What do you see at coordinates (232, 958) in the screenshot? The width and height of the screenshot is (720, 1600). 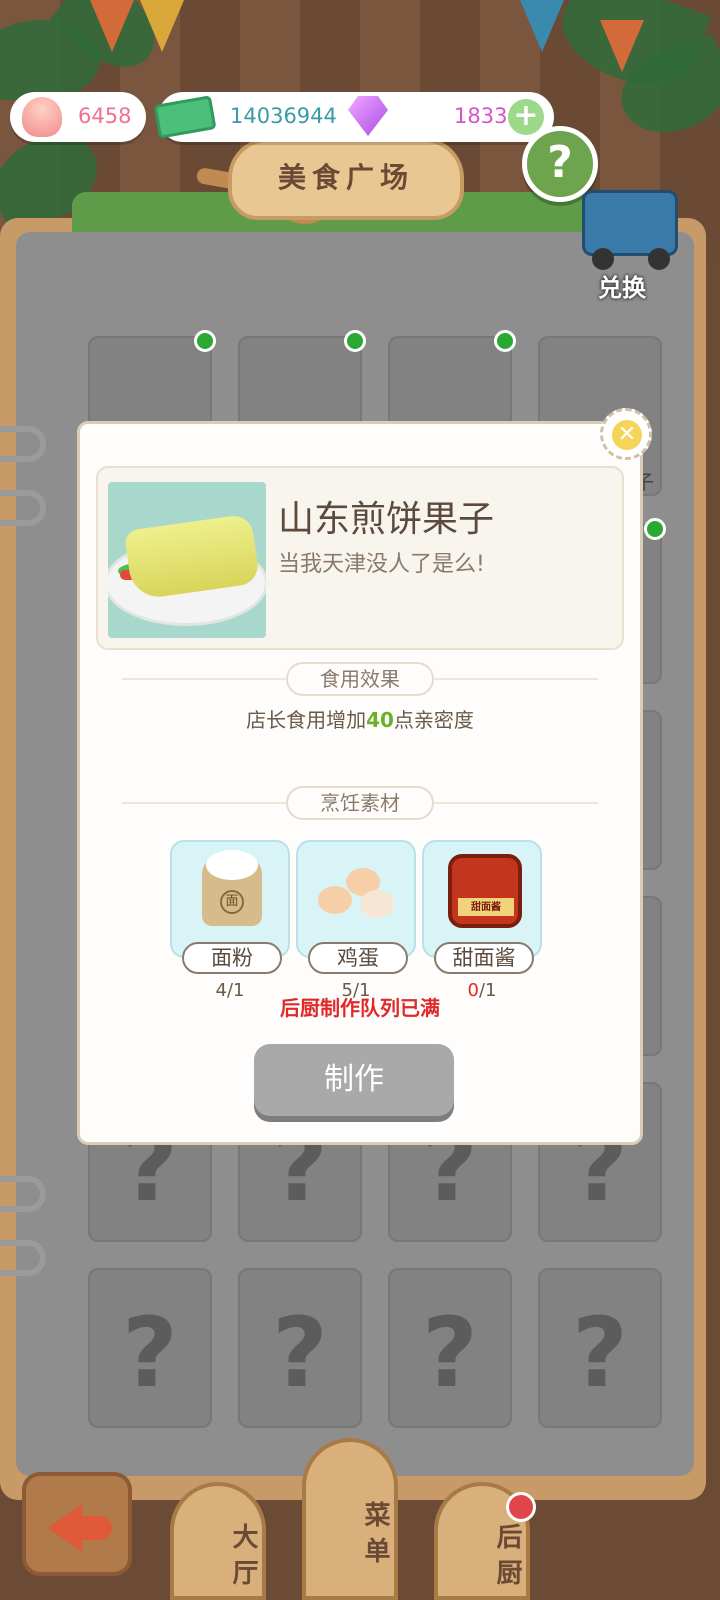 I see `ingredient-name: 面粉` at bounding box center [232, 958].